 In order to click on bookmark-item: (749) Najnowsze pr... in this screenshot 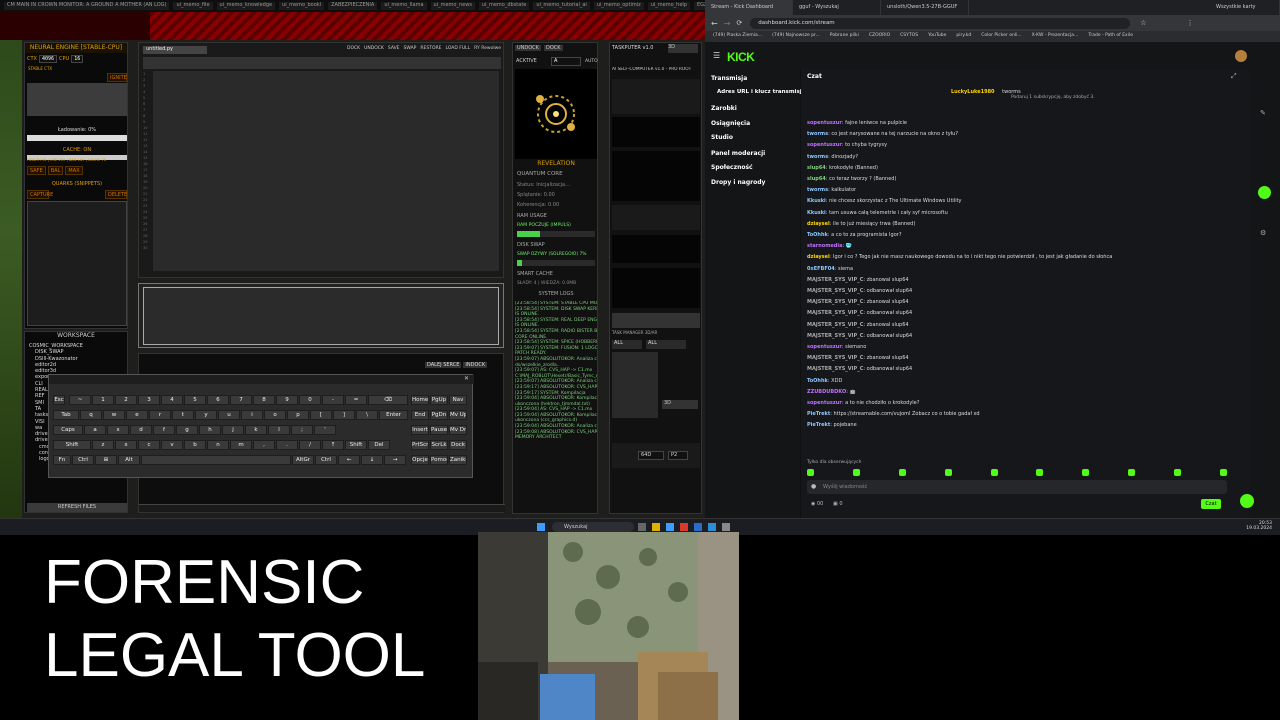, I will do `click(796, 36)`.